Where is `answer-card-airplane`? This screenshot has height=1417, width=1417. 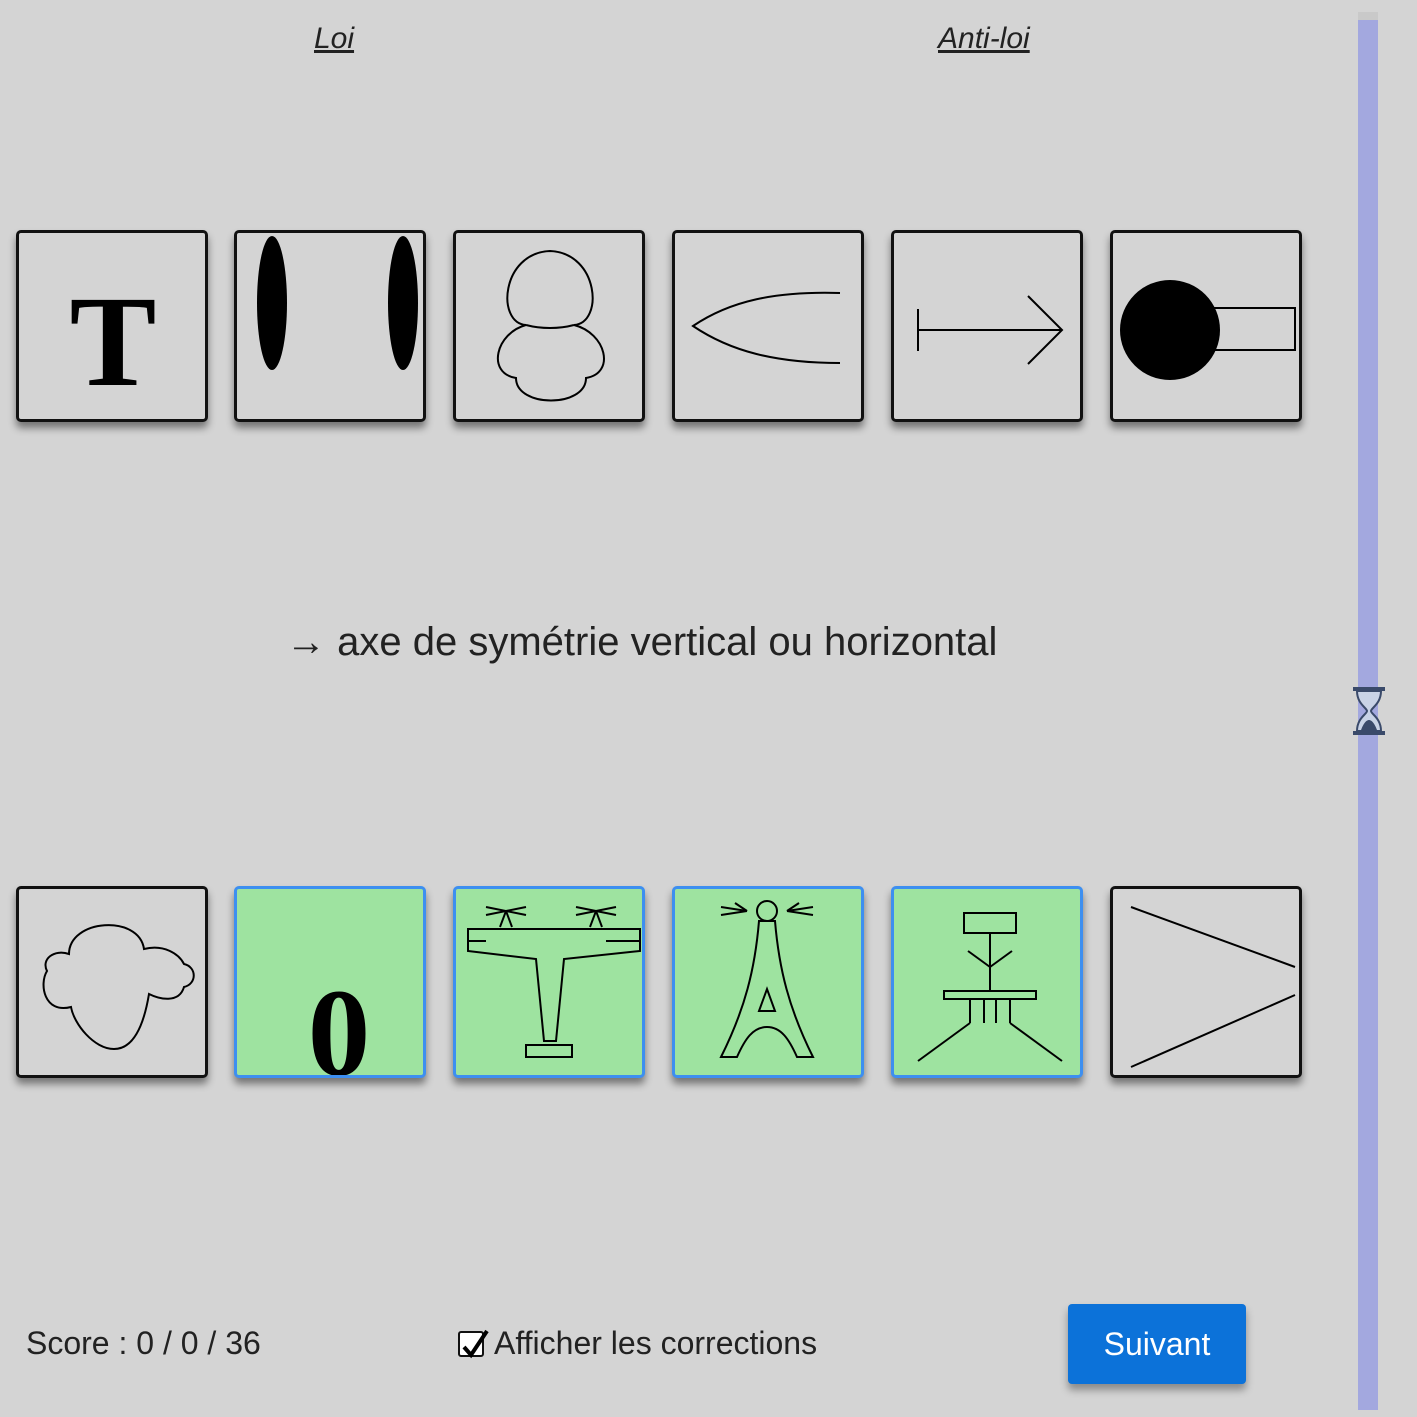 answer-card-airplane is located at coordinates (549, 982).